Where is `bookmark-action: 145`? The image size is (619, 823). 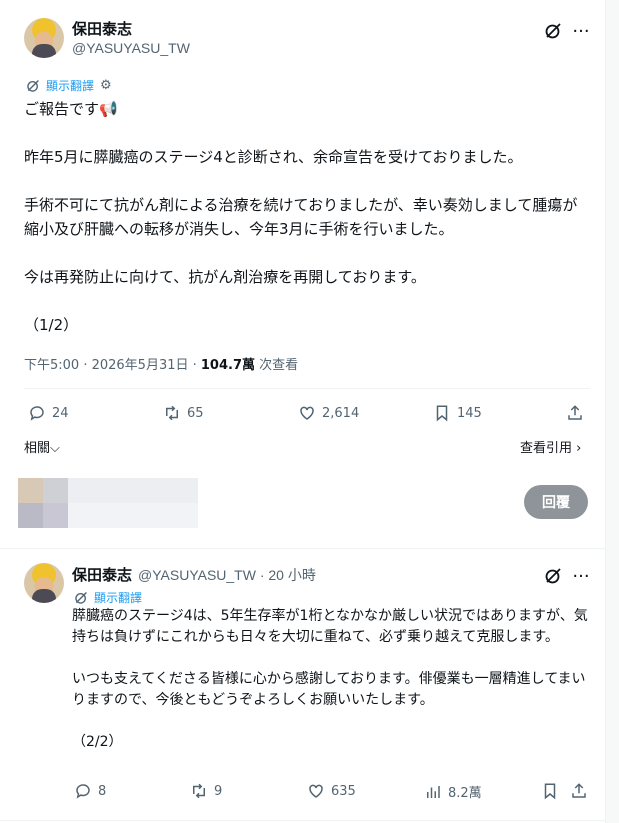 bookmark-action: 145 is located at coordinates (457, 413).